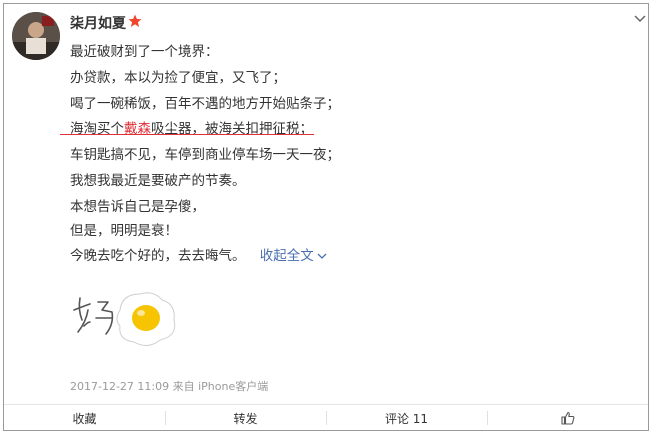 This screenshot has width=654, height=436. I want to click on comment-button: 评论 11, so click(406, 418).